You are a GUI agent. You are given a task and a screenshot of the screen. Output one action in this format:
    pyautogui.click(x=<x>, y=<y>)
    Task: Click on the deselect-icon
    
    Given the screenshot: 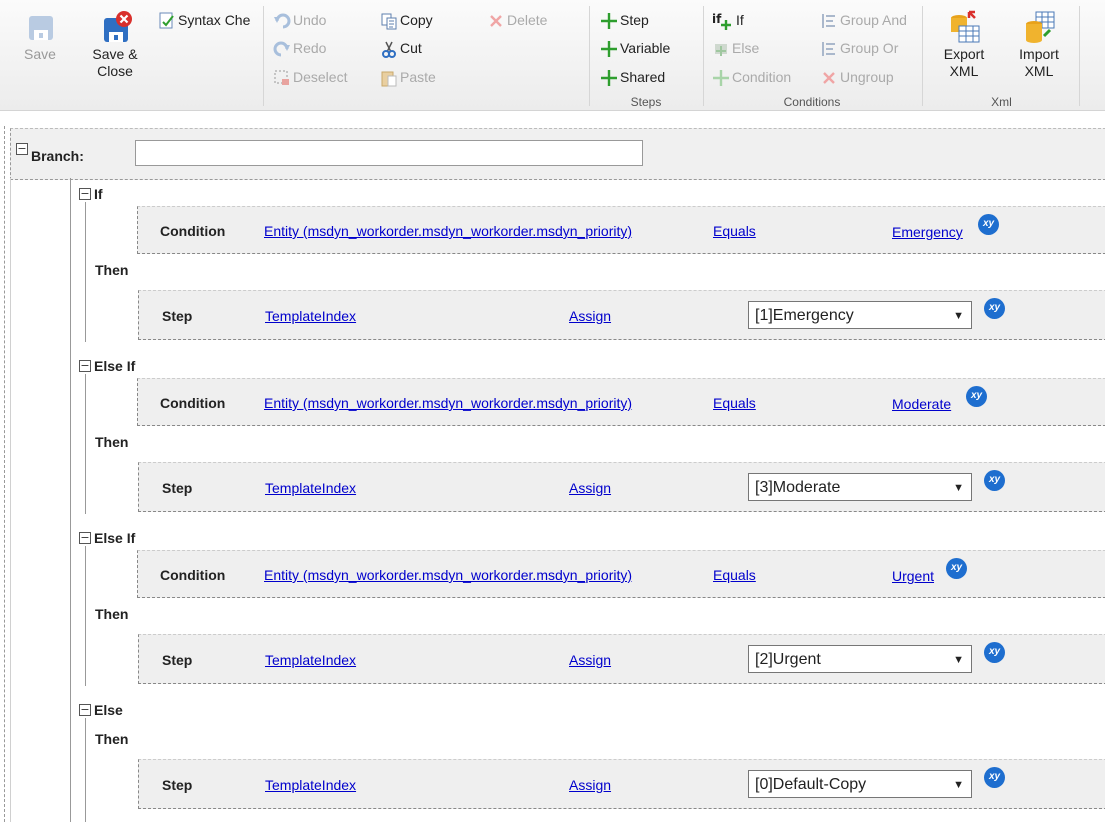 What is the action you would take?
    pyautogui.click(x=282, y=78)
    